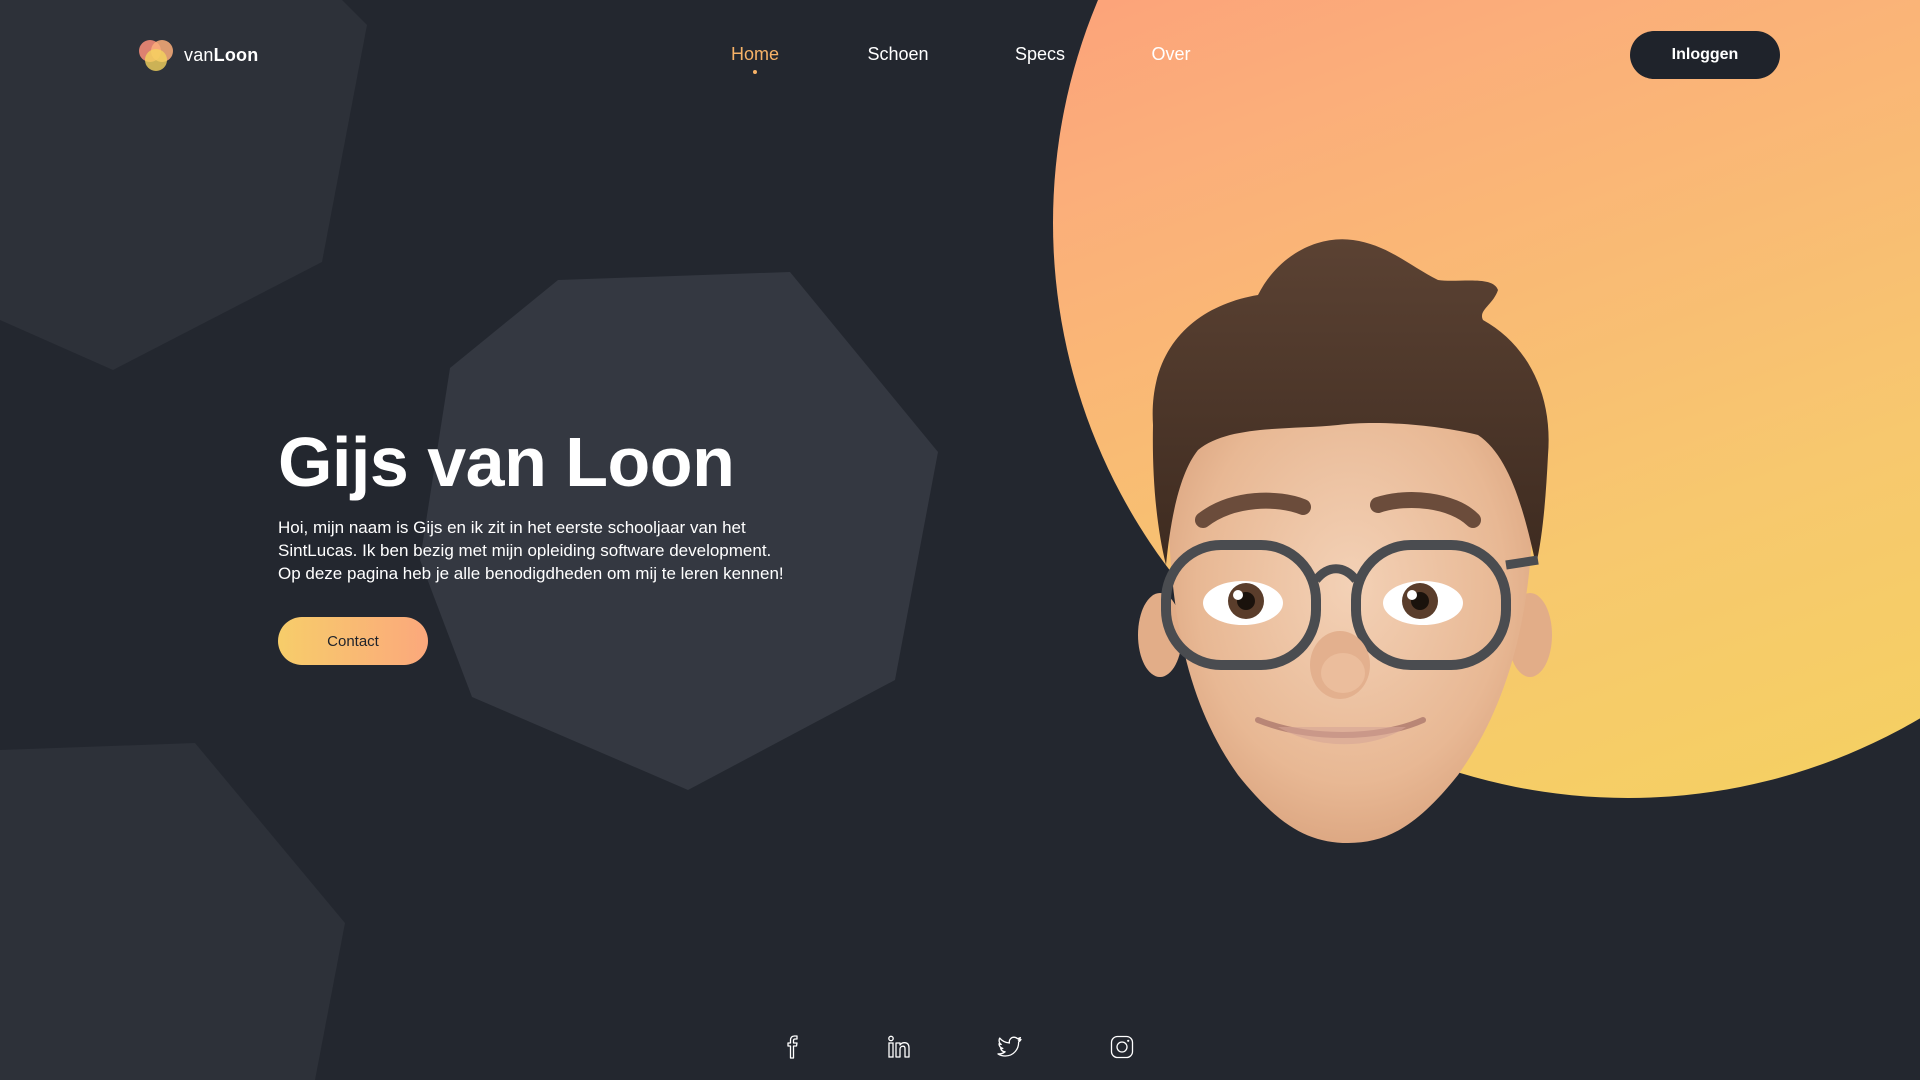 The width and height of the screenshot is (1920, 1080). I want to click on bg-hexagon-bottom-left, so click(172, 911).